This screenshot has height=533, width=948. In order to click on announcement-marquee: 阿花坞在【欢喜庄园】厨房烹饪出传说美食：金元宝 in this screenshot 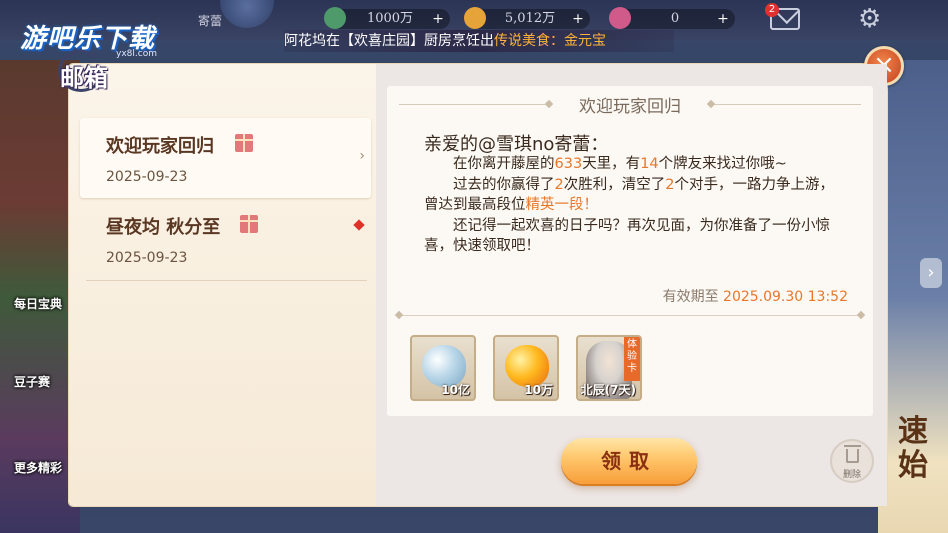, I will do `click(479, 41)`.